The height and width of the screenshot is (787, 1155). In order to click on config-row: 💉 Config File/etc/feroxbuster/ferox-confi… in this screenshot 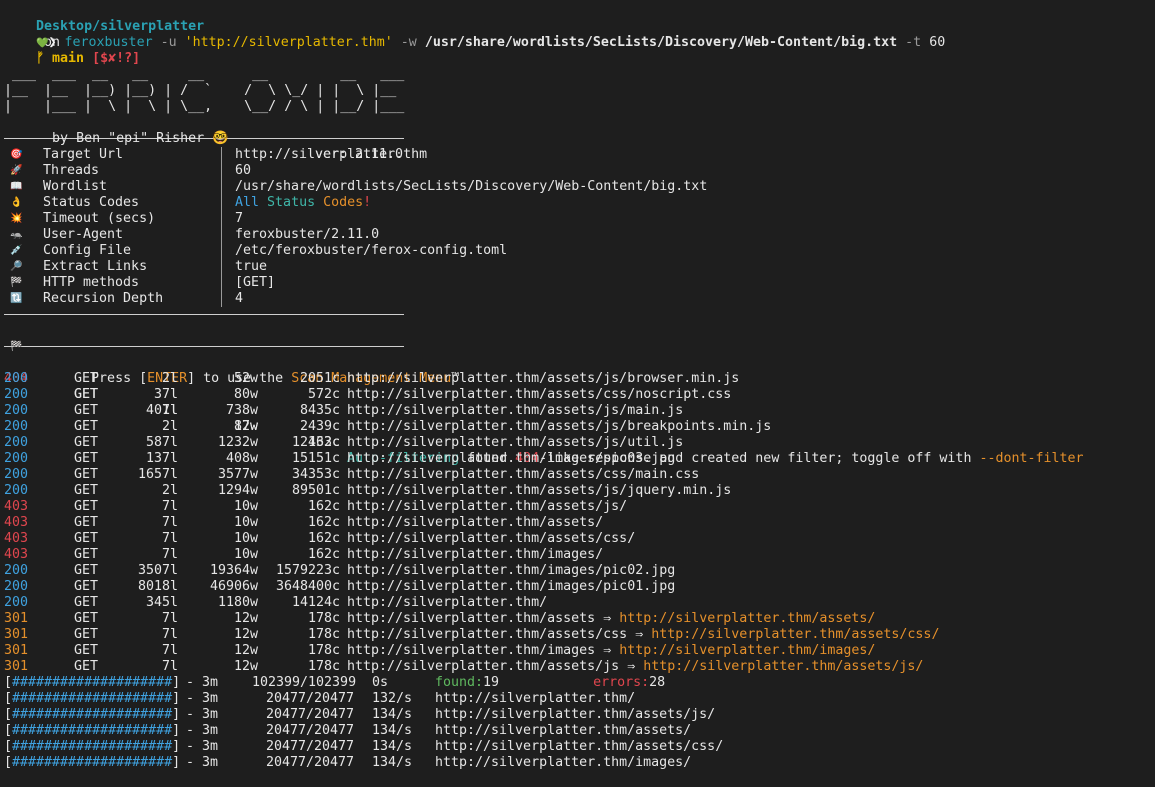, I will do `click(579, 251)`.